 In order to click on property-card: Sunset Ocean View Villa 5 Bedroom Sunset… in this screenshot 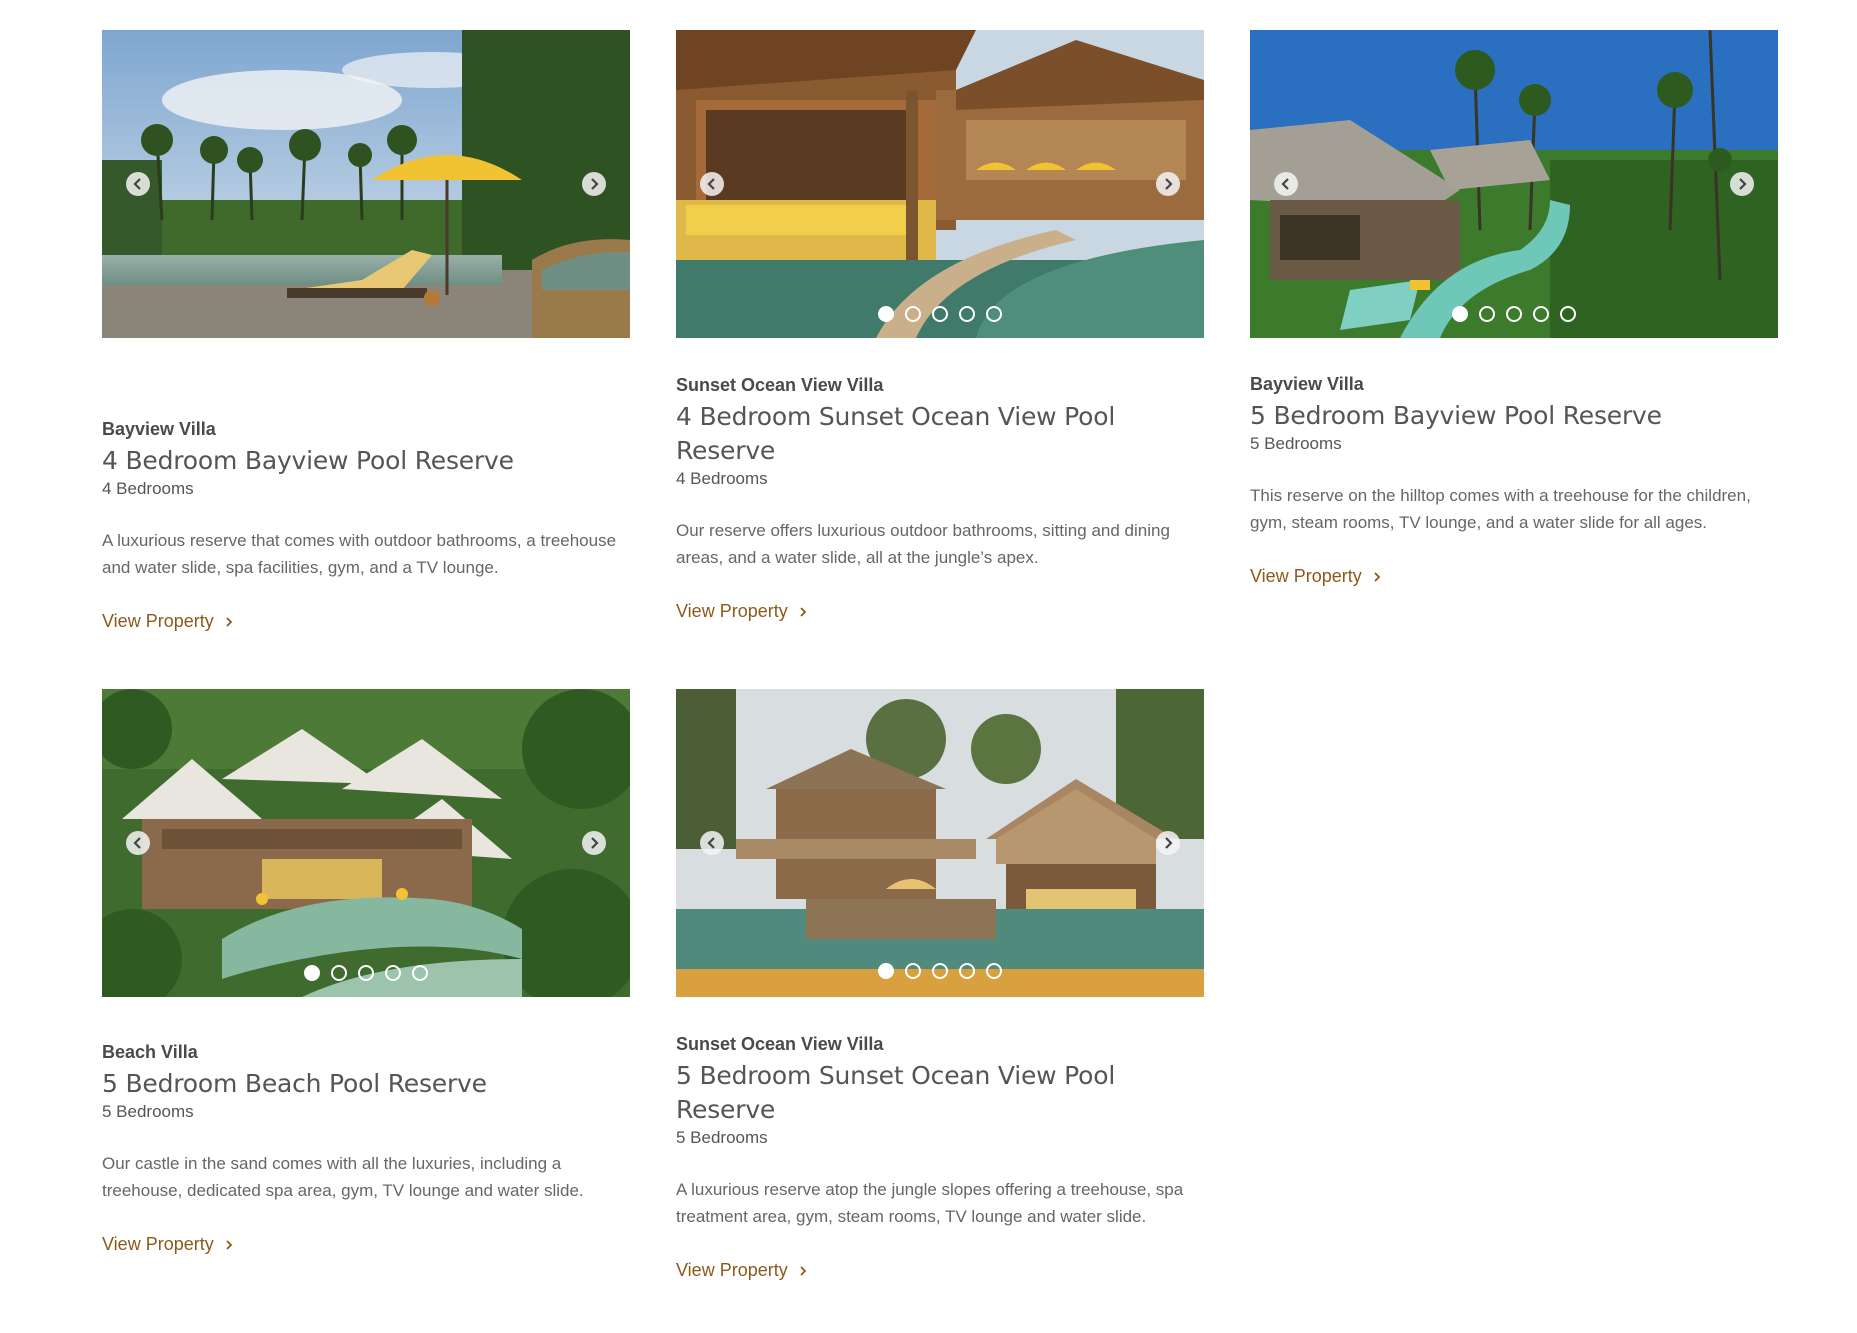, I will do `click(940, 985)`.